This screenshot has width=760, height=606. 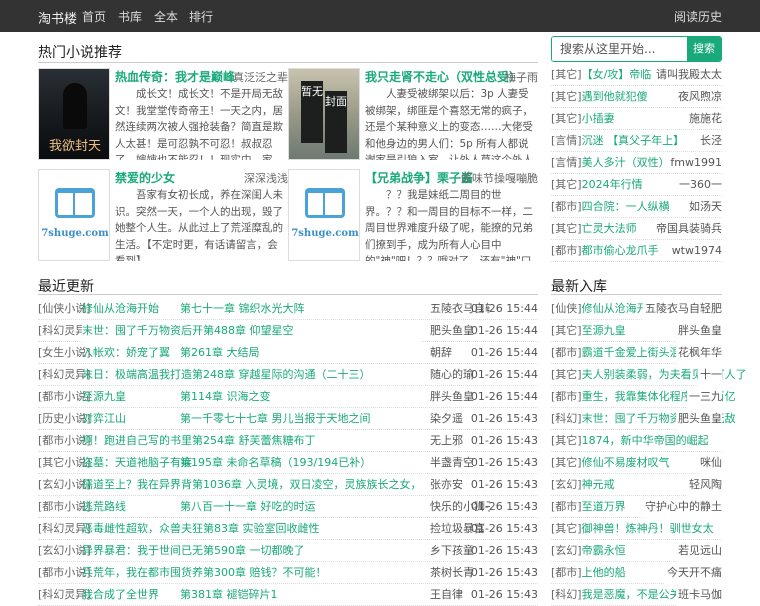 I want to click on book-link: 四合院：一人纵横, so click(x=626, y=206).